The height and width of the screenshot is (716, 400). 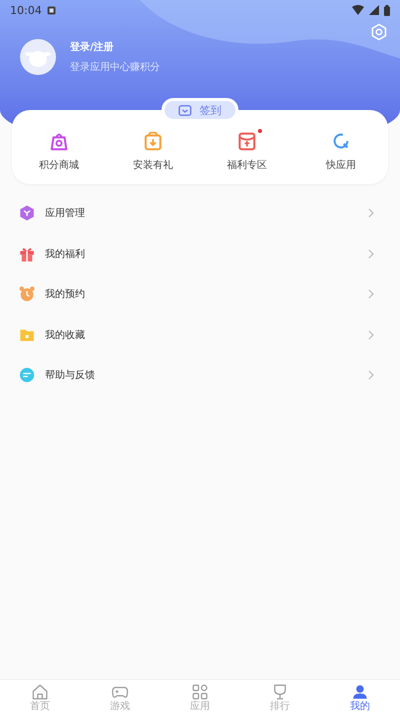 I want to click on menu-item: 帮助与反馈, so click(x=202, y=375).